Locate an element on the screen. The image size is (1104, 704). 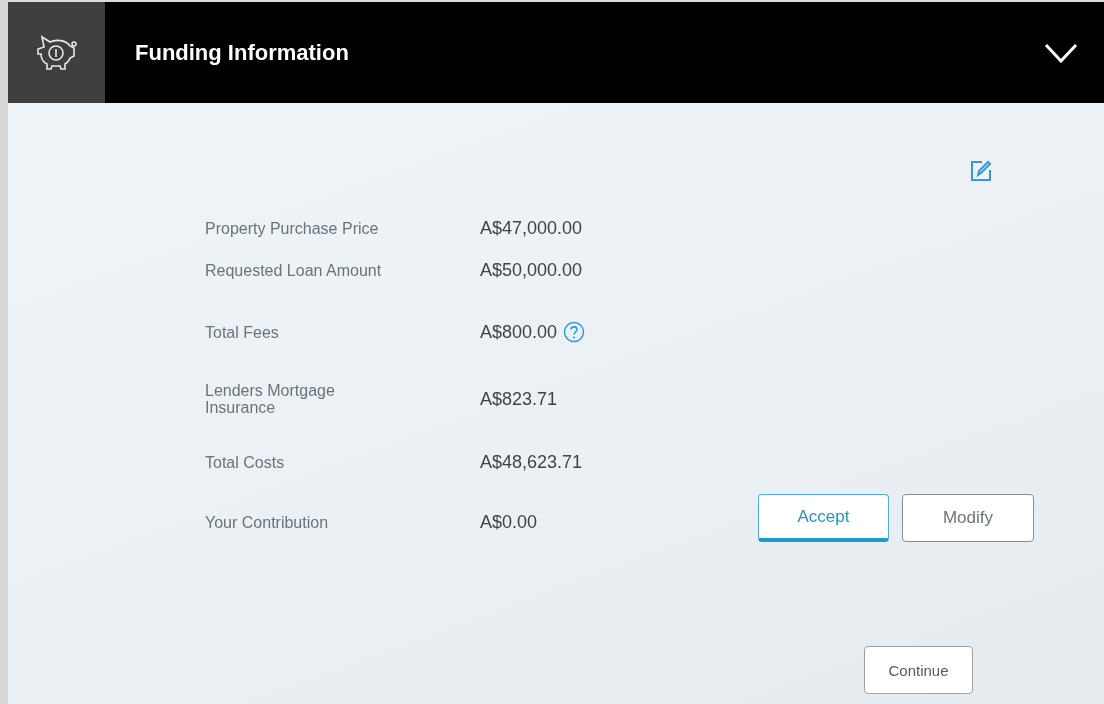
field-label: Requested Loan Amount is located at coordinates (294, 270).